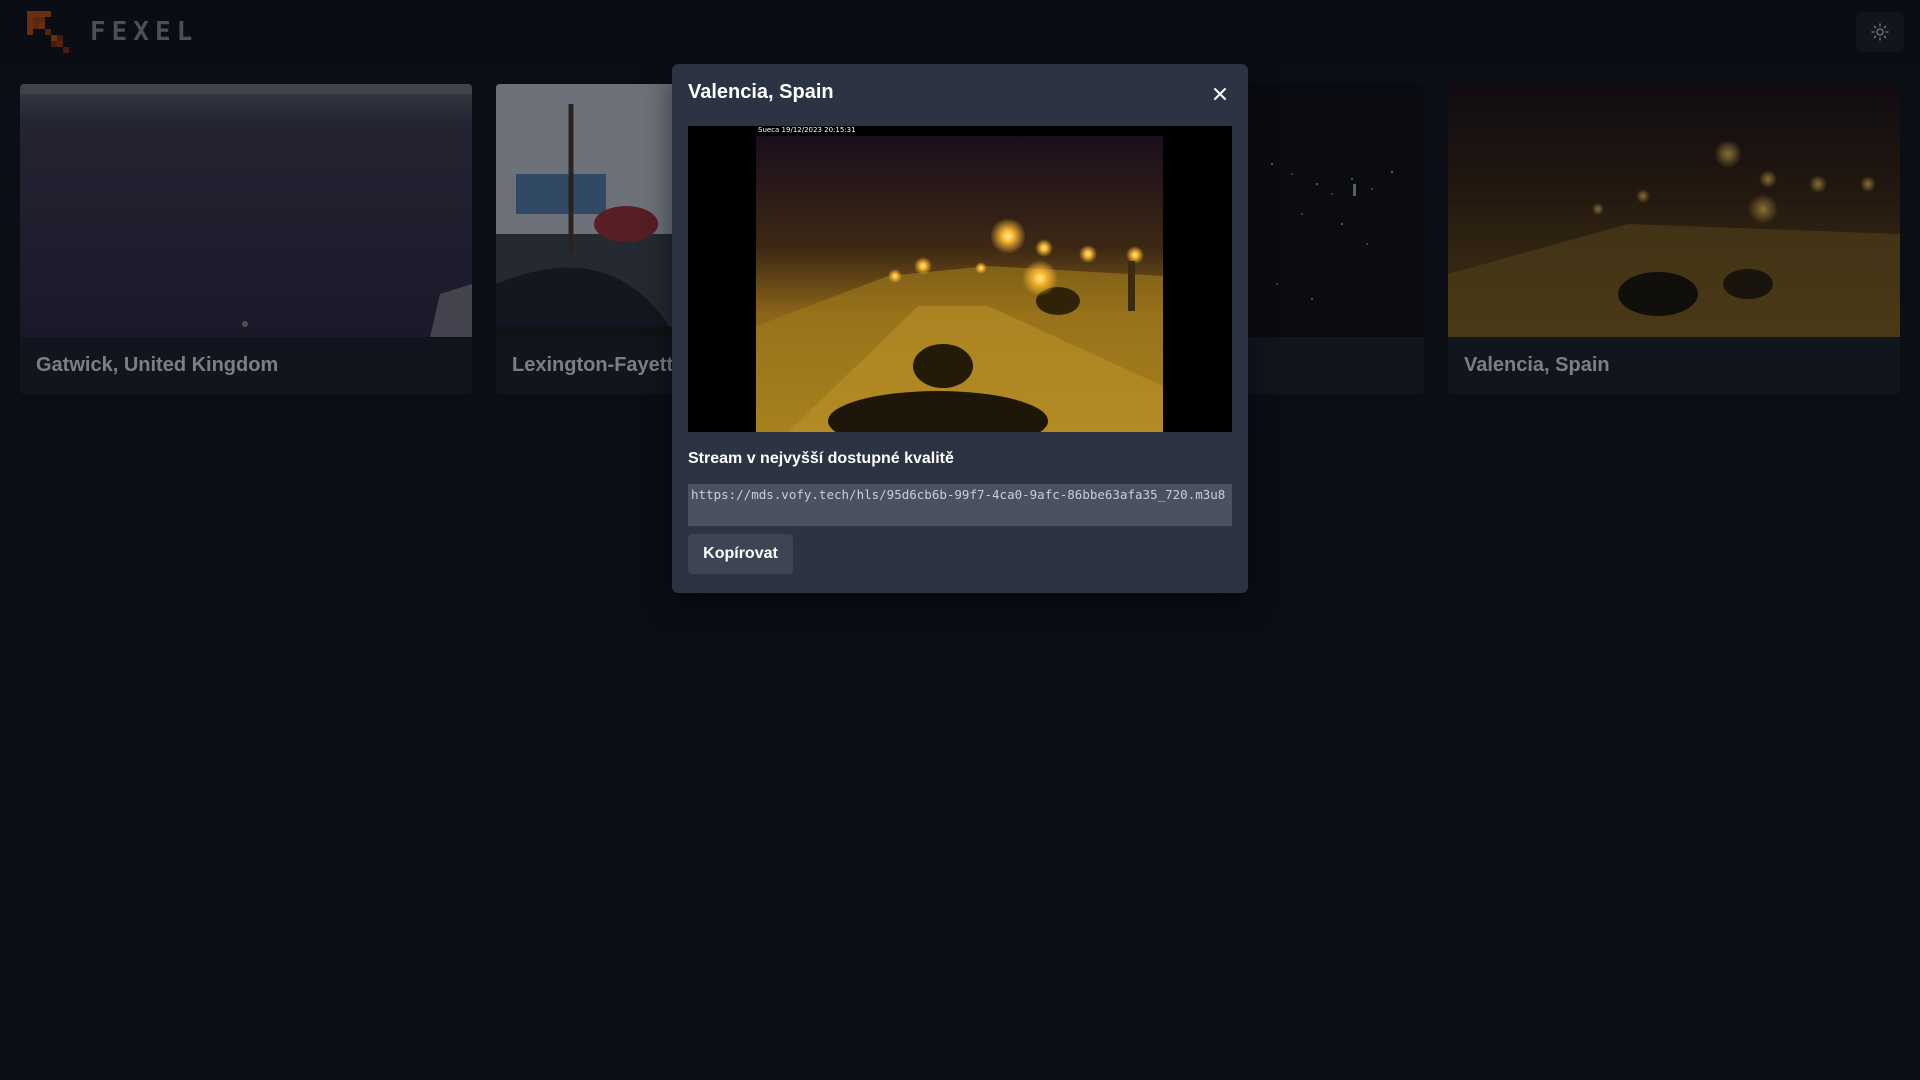  I want to click on video-frame, so click(960, 288).